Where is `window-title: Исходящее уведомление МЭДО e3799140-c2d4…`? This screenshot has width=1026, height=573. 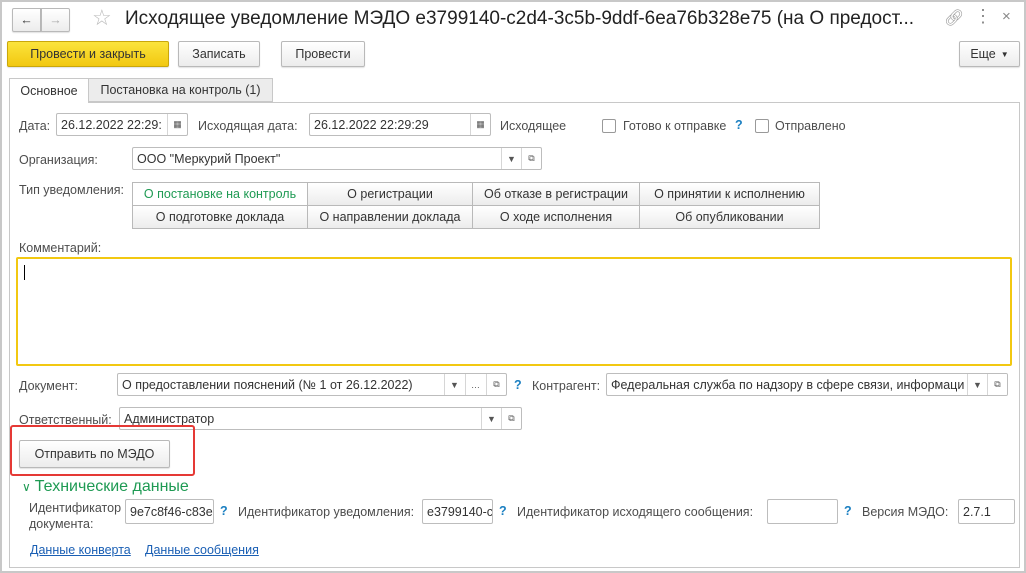 window-title: Исходящее уведомление МЭДО e3799140-c2d4… is located at coordinates (520, 18).